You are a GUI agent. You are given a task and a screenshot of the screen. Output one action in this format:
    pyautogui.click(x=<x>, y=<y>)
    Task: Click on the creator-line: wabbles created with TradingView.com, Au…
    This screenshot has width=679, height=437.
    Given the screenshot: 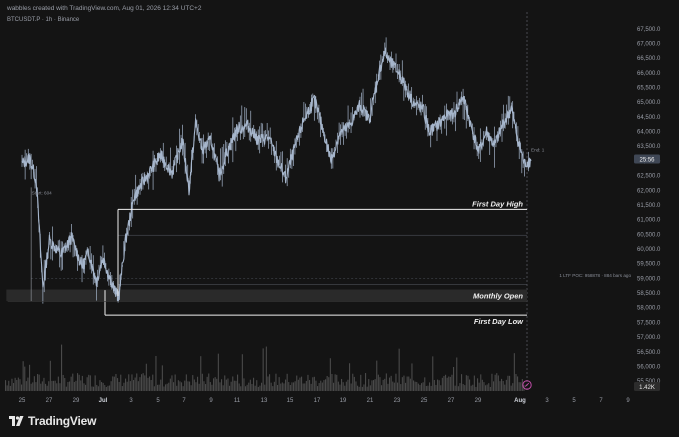 What is the action you would take?
    pyautogui.click(x=104, y=8)
    